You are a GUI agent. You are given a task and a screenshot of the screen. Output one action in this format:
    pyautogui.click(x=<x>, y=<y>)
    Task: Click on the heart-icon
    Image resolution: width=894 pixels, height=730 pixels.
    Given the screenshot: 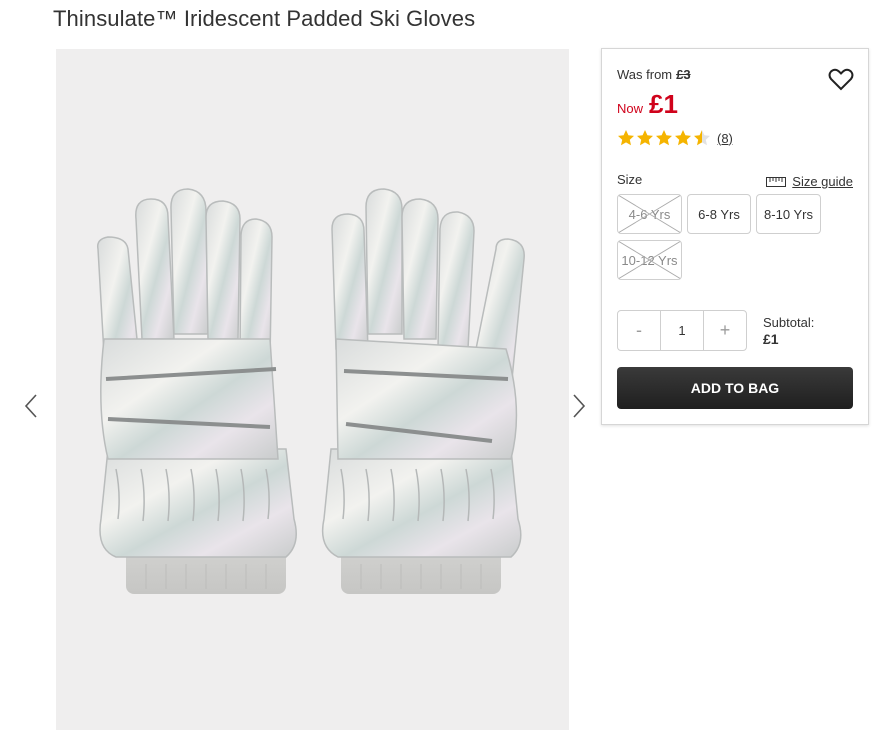 What is the action you would take?
    pyautogui.click(x=841, y=79)
    